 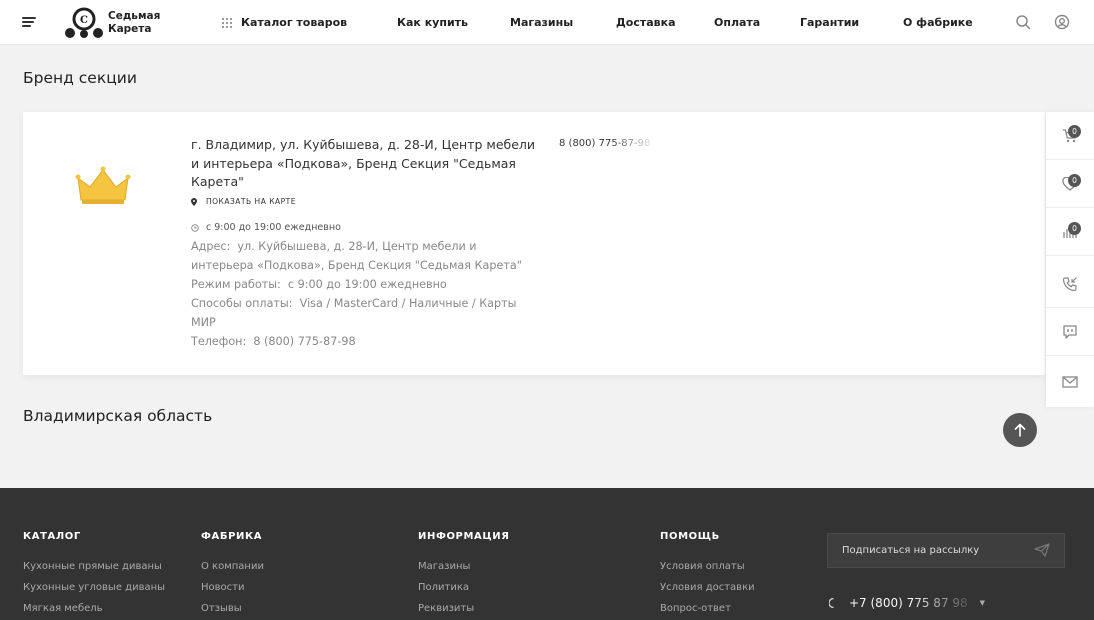 I want to click on footer-heading: ФАБРИКА, so click(x=232, y=536).